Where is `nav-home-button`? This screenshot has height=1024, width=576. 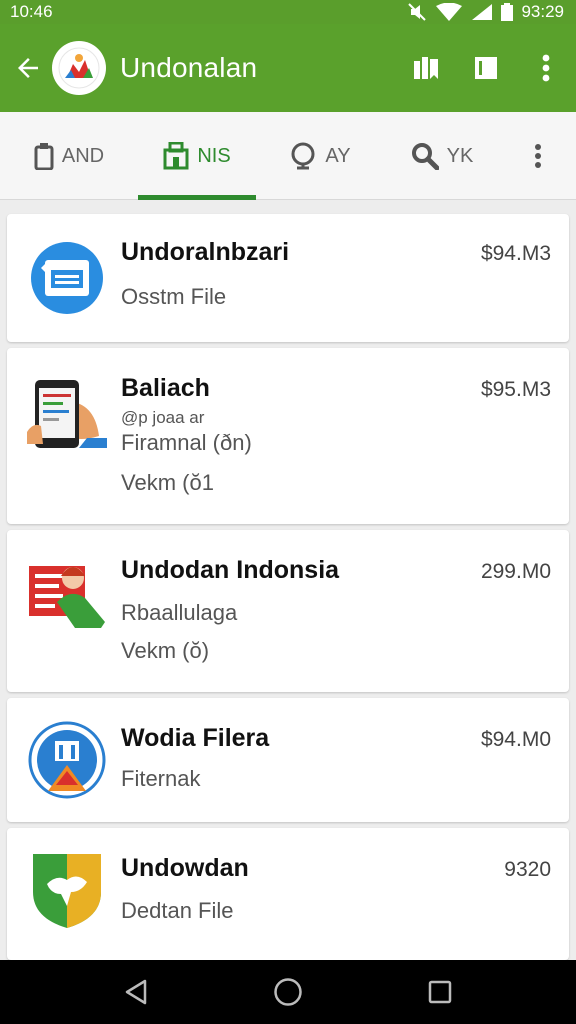
nav-home-button is located at coordinates (288, 992).